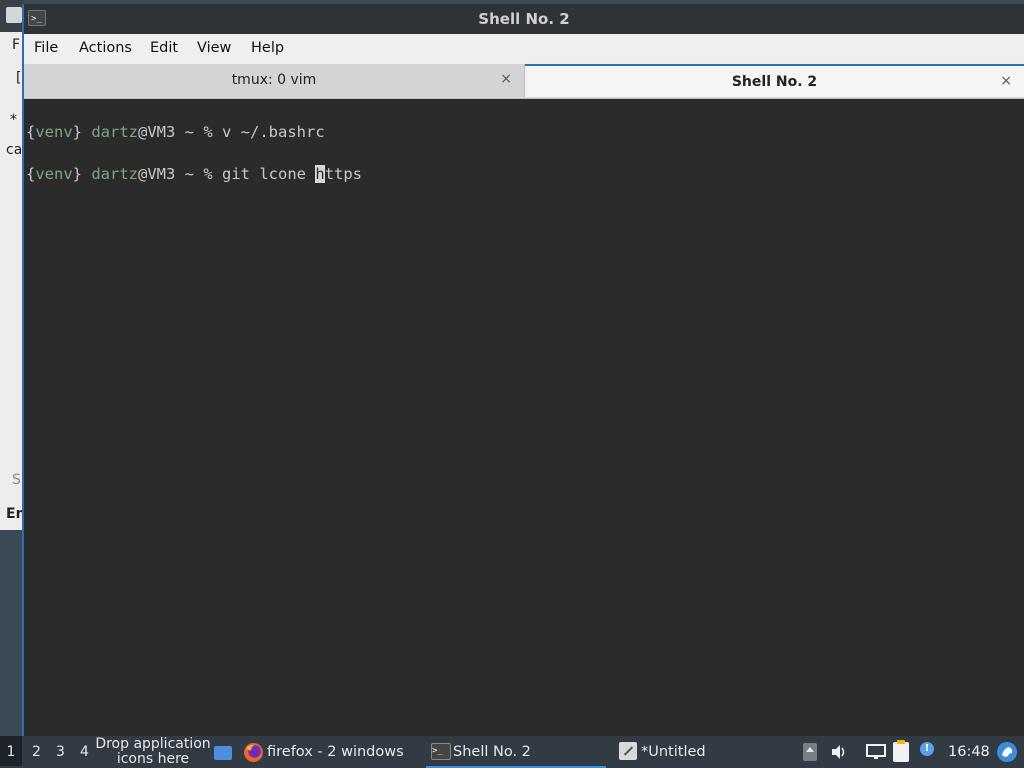 Image resolution: width=1024 pixels, height=768 pixels. I want to click on workspace-2: 2, so click(36, 752).